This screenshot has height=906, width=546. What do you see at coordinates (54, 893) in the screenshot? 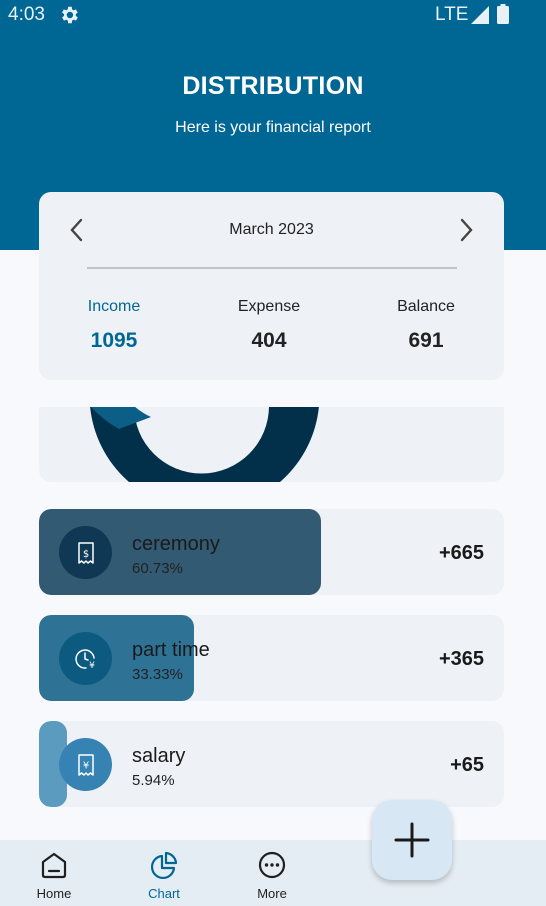
I see `nav-home-label: Home` at bounding box center [54, 893].